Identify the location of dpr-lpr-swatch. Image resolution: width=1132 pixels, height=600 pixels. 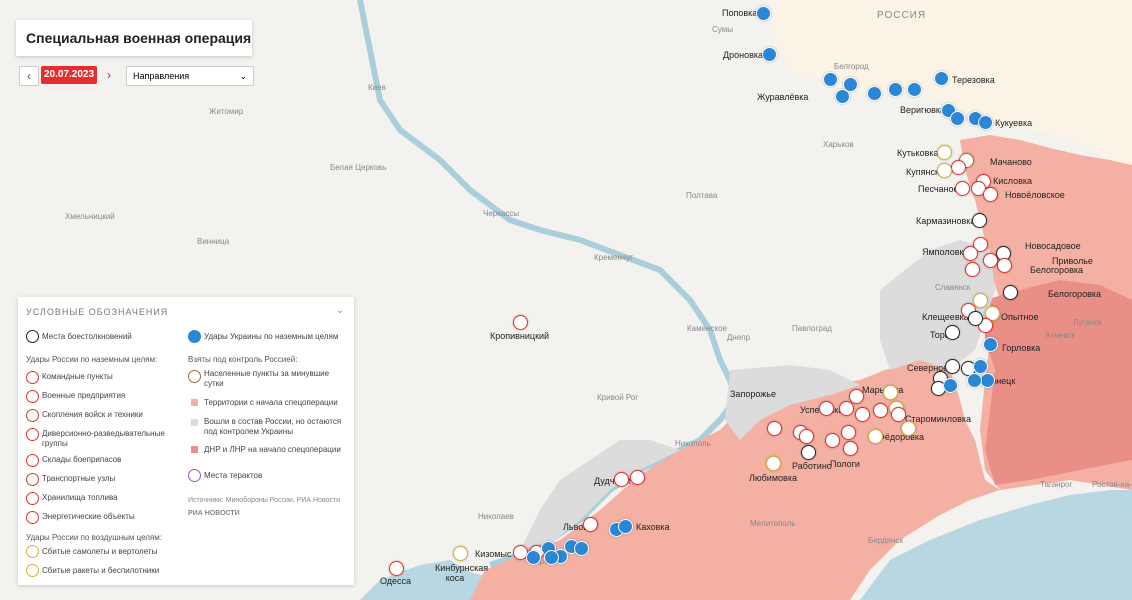
(194, 449).